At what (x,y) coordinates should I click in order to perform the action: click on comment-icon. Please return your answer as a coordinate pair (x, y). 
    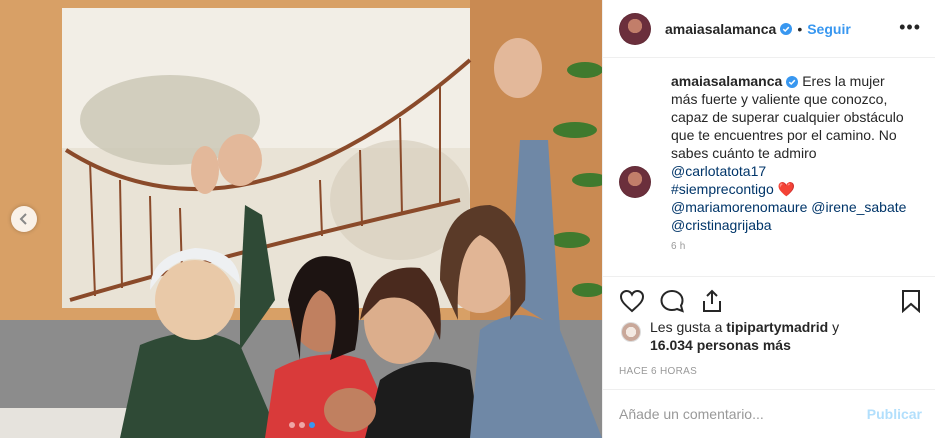
    Looking at the image, I should click on (672, 301).